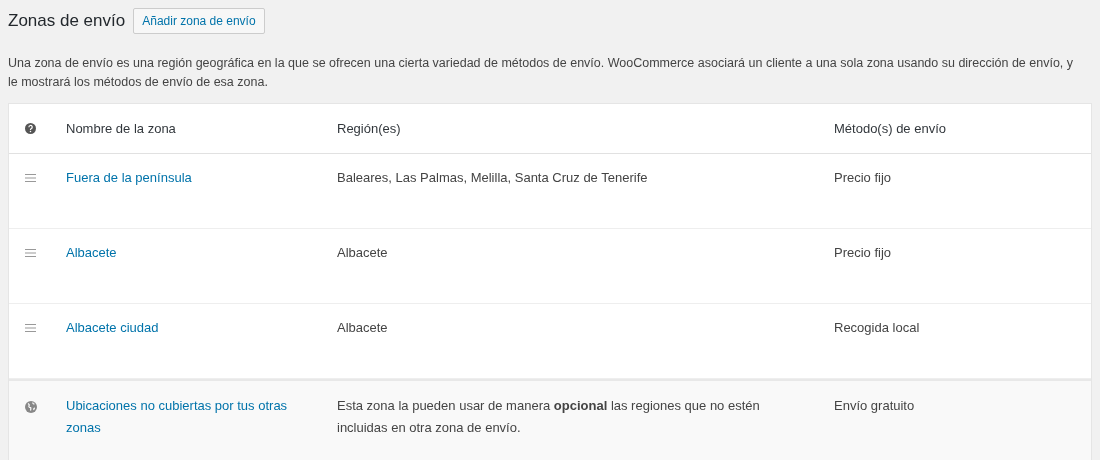 This screenshot has width=1100, height=460. What do you see at coordinates (184, 178) in the screenshot?
I see `zone-name-link: Fuera de la península` at bounding box center [184, 178].